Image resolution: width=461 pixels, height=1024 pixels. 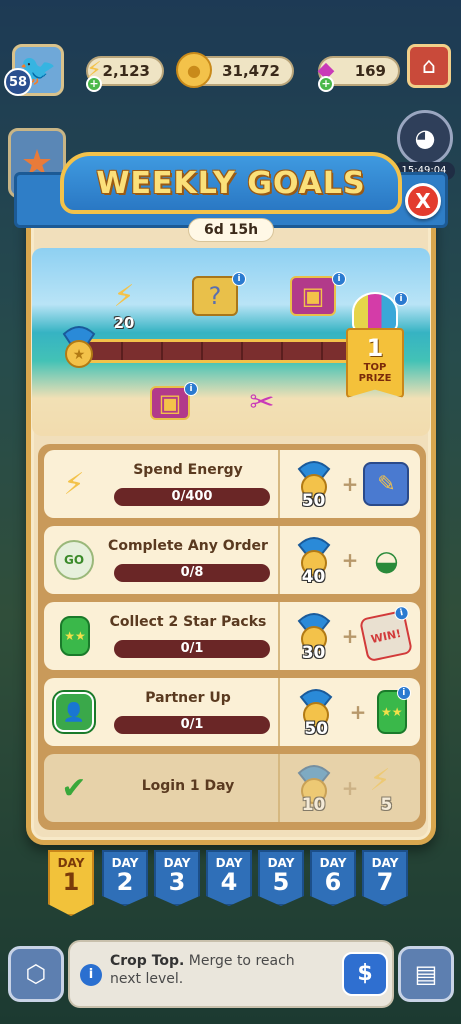 I want to click on day-tab-6: DAY 6, so click(x=333, y=878).